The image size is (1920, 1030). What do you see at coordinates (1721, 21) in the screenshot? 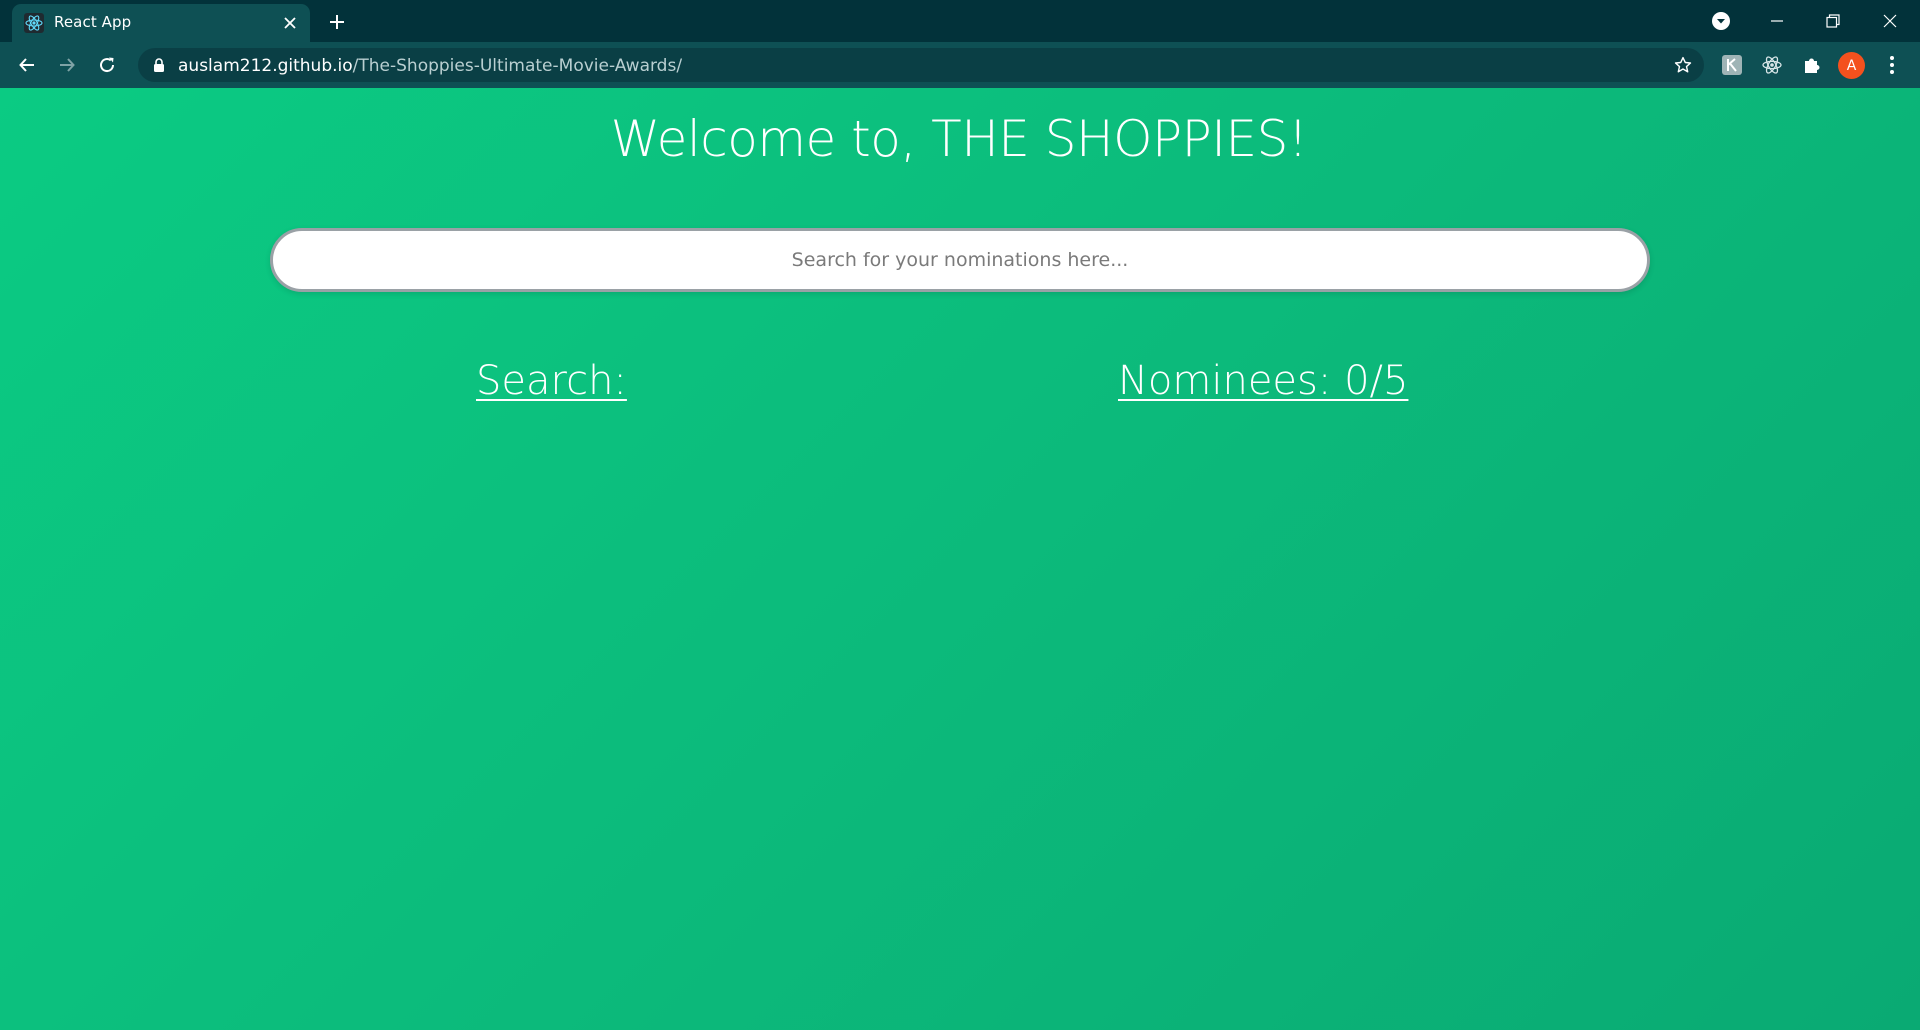
I see `dropdown-icon` at bounding box center [1721, 21].